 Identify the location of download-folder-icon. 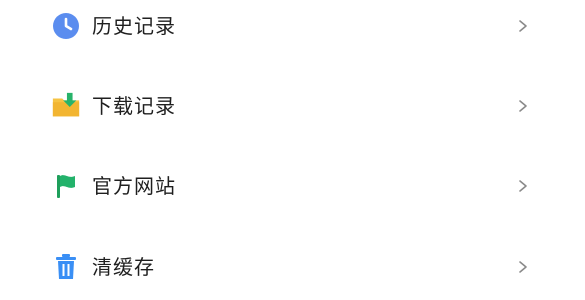
(66, 106).